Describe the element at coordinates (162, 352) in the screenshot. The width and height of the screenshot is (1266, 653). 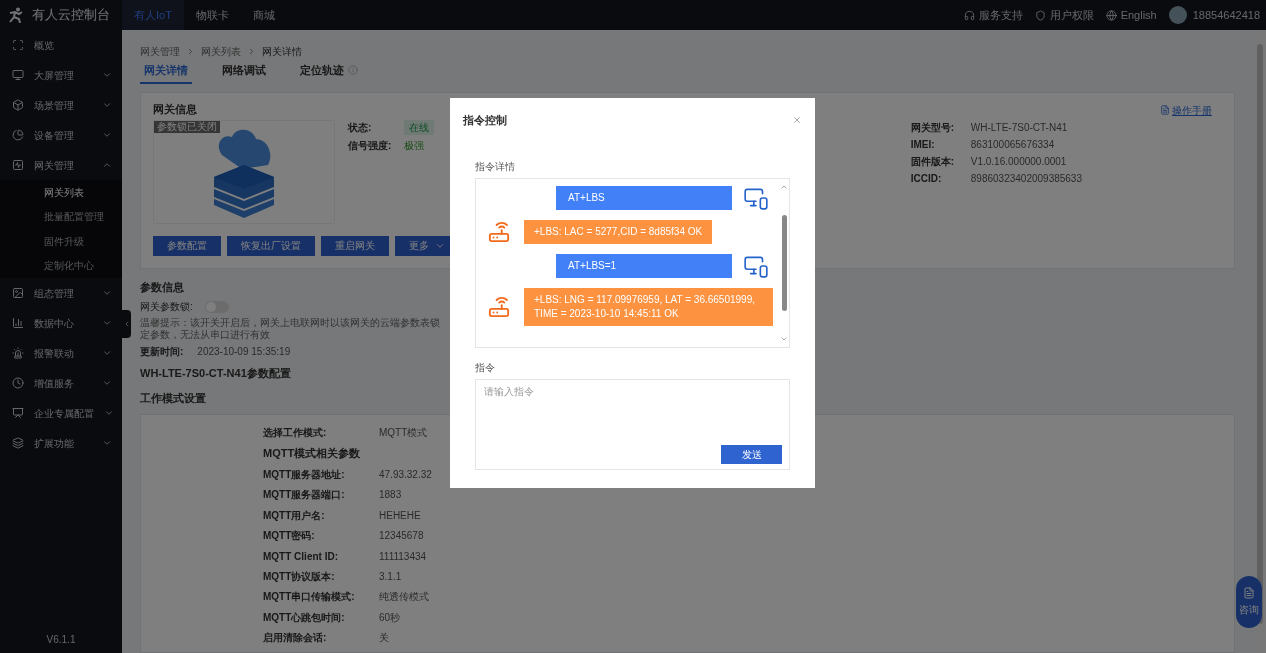
I see `field-label: 更新时间:` at that location.